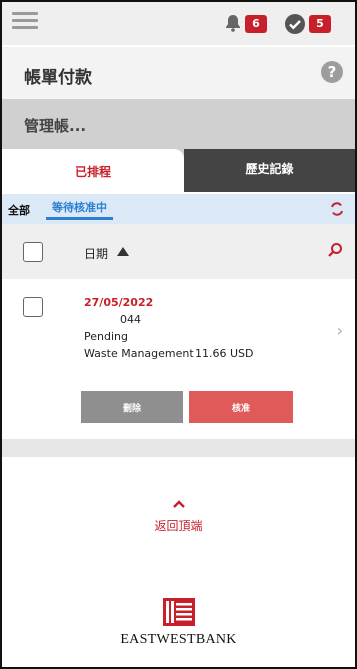 The image size is (357, 669). Describe the element at coordinates (123, 251) in the screenshot. I see `sort-up-icon` at that location.